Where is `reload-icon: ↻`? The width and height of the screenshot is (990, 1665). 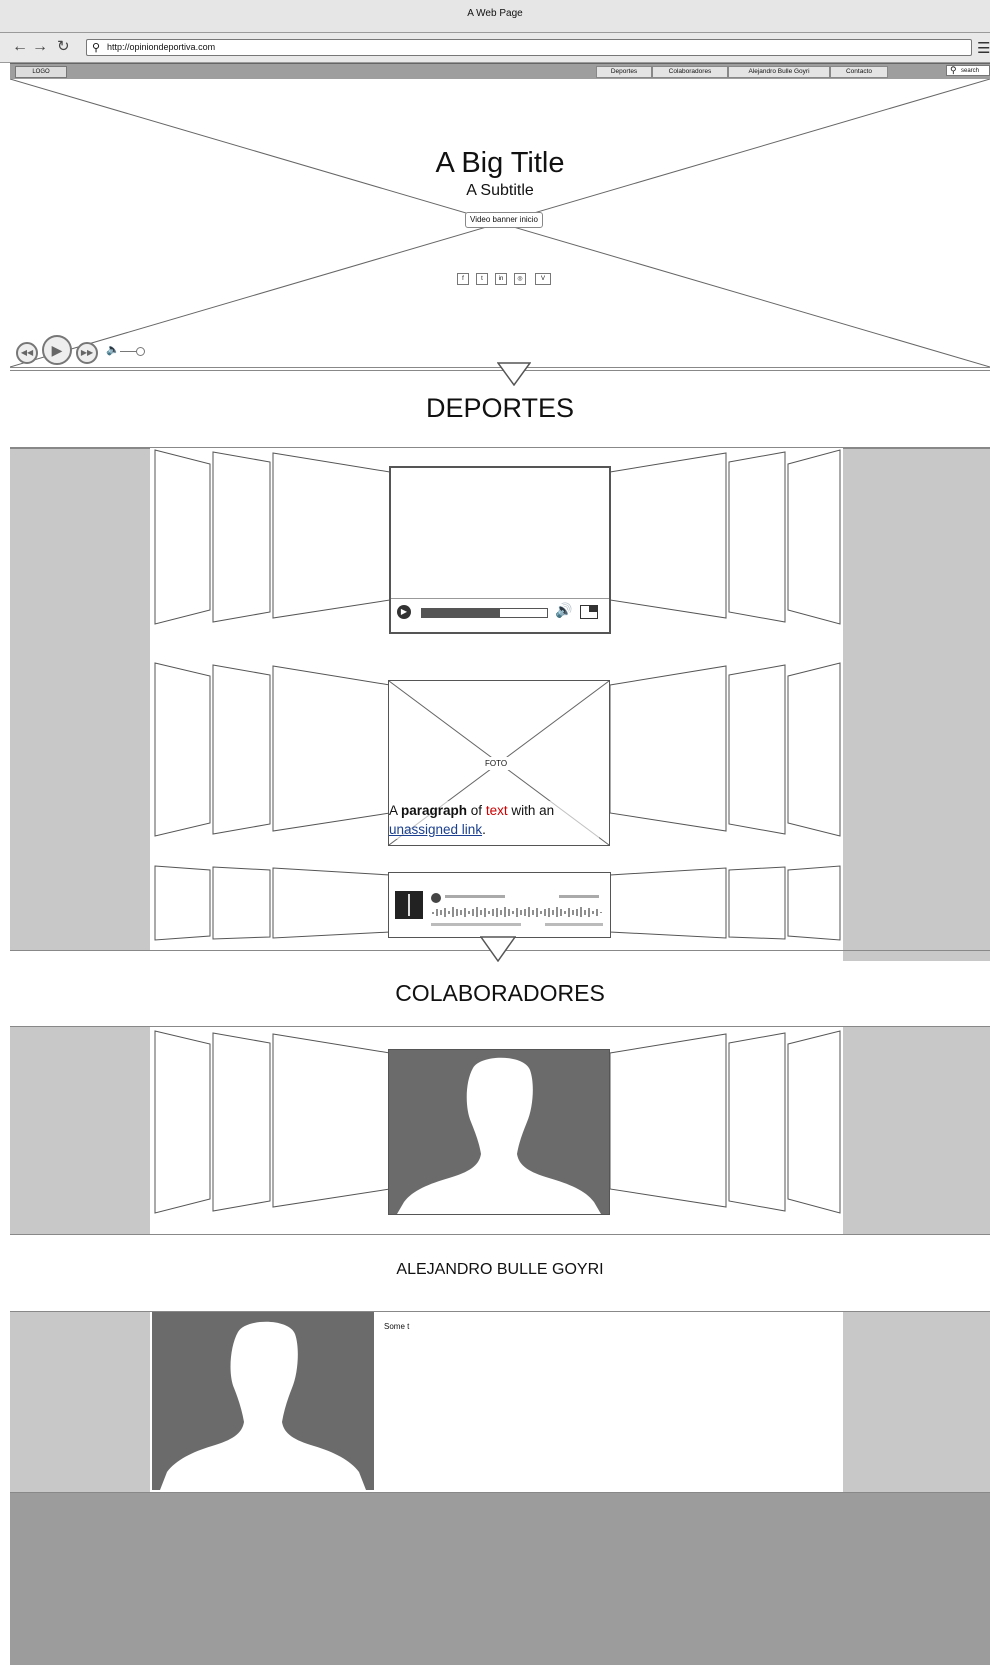 reload-icon: ↻ is located at coordinates (63, 47).